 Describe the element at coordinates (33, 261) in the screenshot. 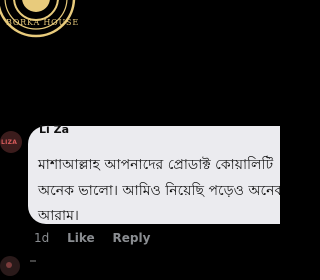

I see `next-comment-author-hint` at that location.